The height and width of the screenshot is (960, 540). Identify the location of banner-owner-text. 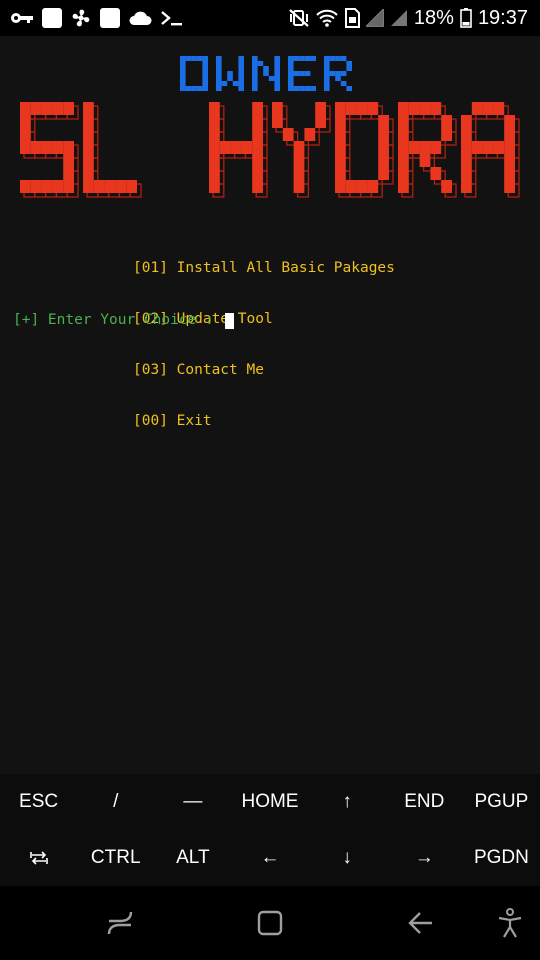
(266, 73).